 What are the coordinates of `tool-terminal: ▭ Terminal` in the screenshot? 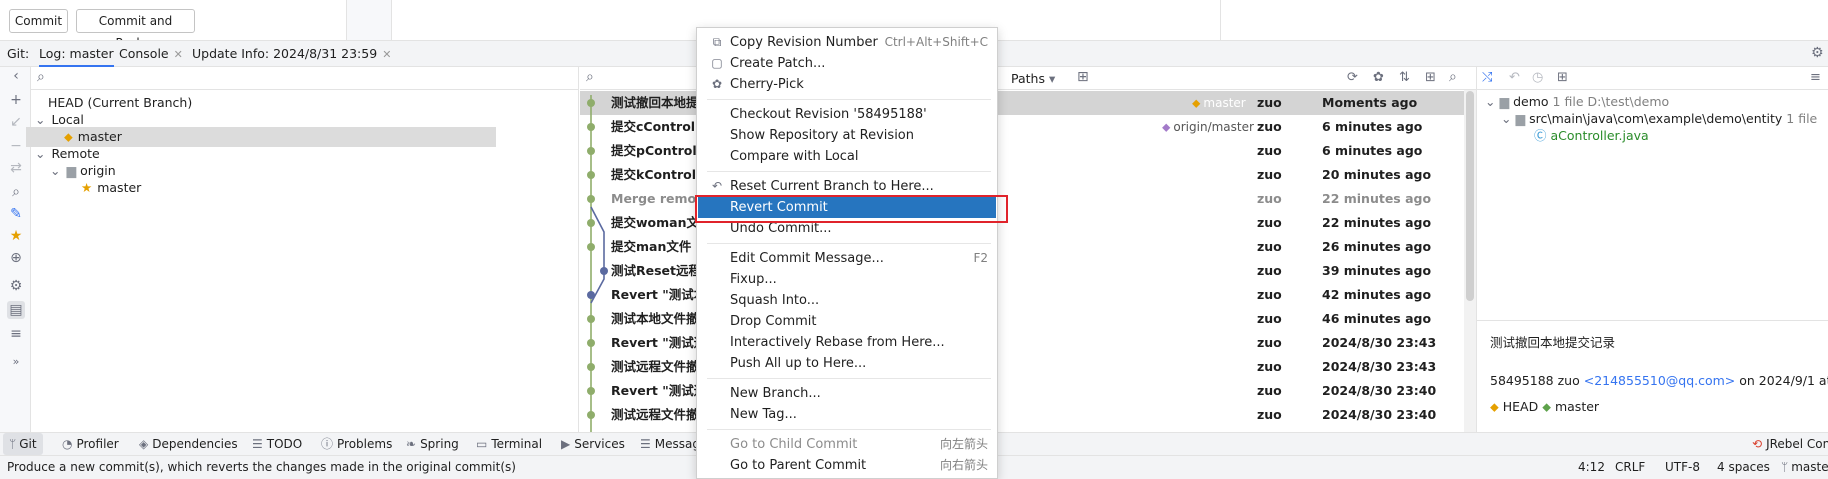 It's located at (509, 444).